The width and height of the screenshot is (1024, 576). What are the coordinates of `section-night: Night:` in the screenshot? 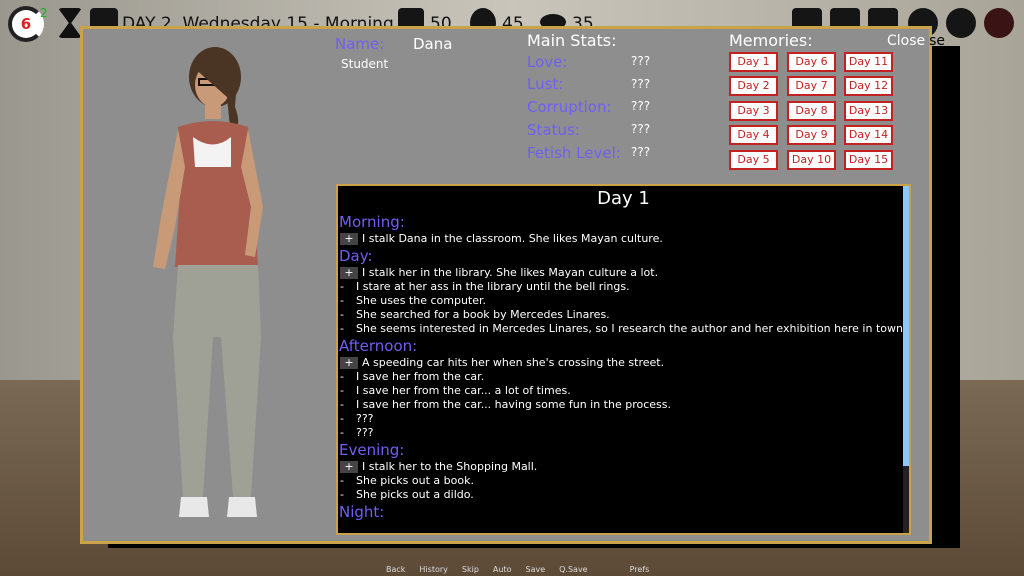 It's located at (362, 512).